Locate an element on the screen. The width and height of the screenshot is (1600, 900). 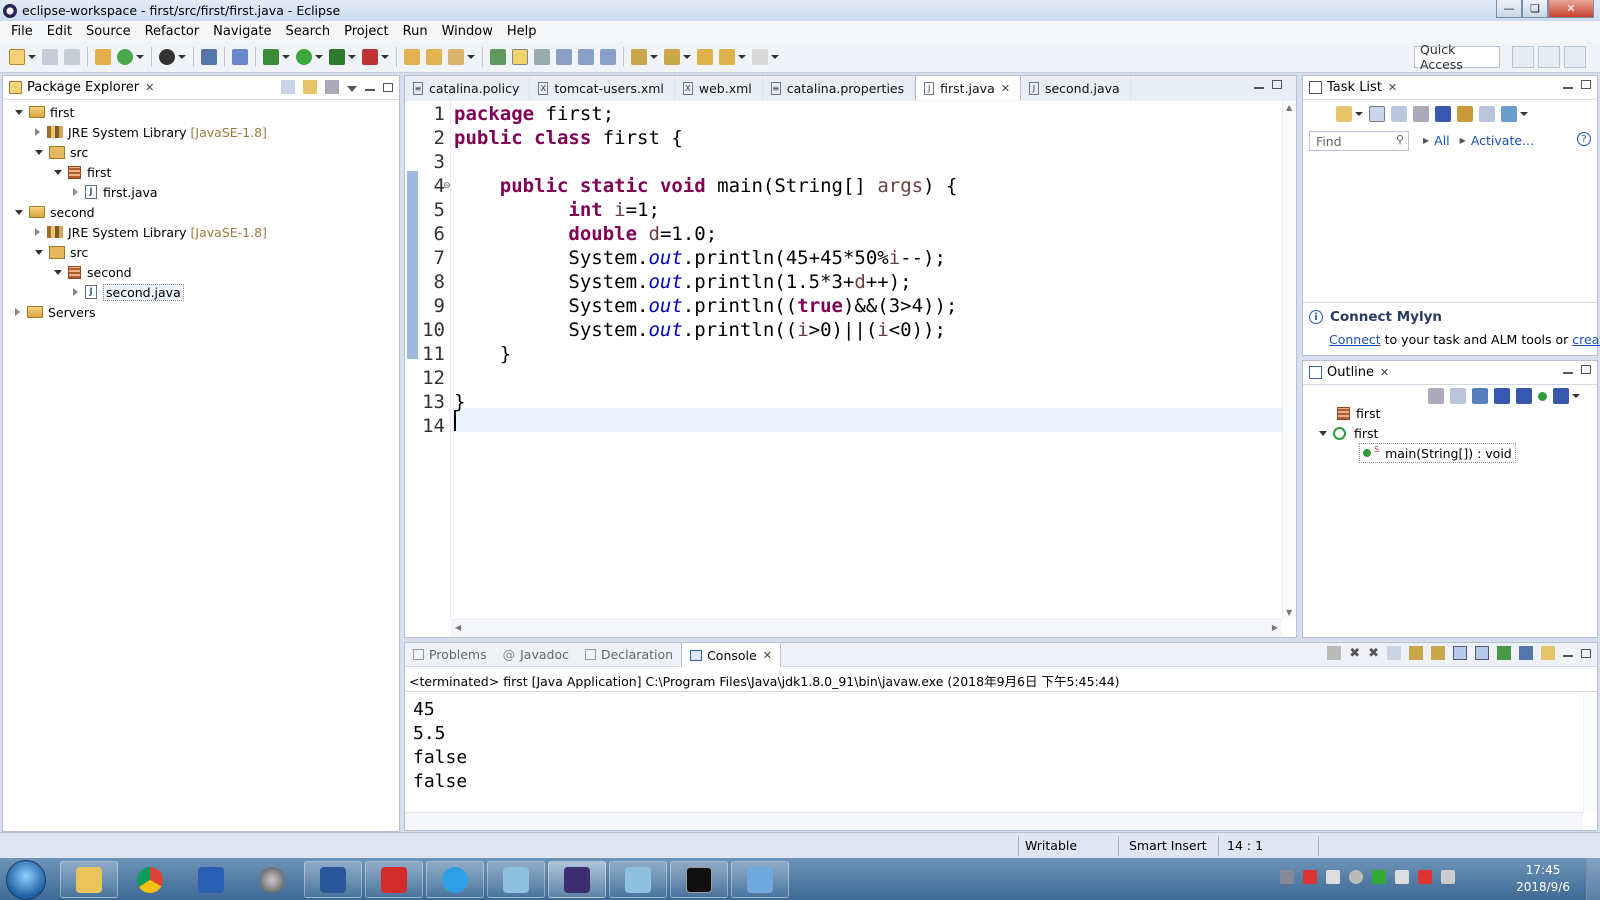
tab-tomcat-users-xml: Xtomcat-users.xml is located at coordinates (602, 88).